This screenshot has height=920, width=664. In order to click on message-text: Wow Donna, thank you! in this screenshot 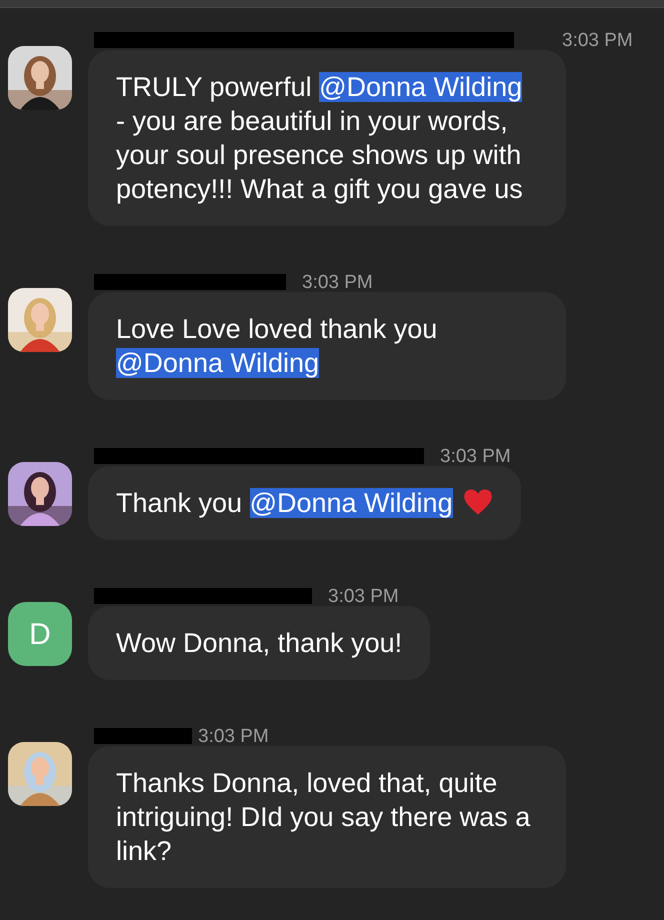, I will do `click(259, 643)`.